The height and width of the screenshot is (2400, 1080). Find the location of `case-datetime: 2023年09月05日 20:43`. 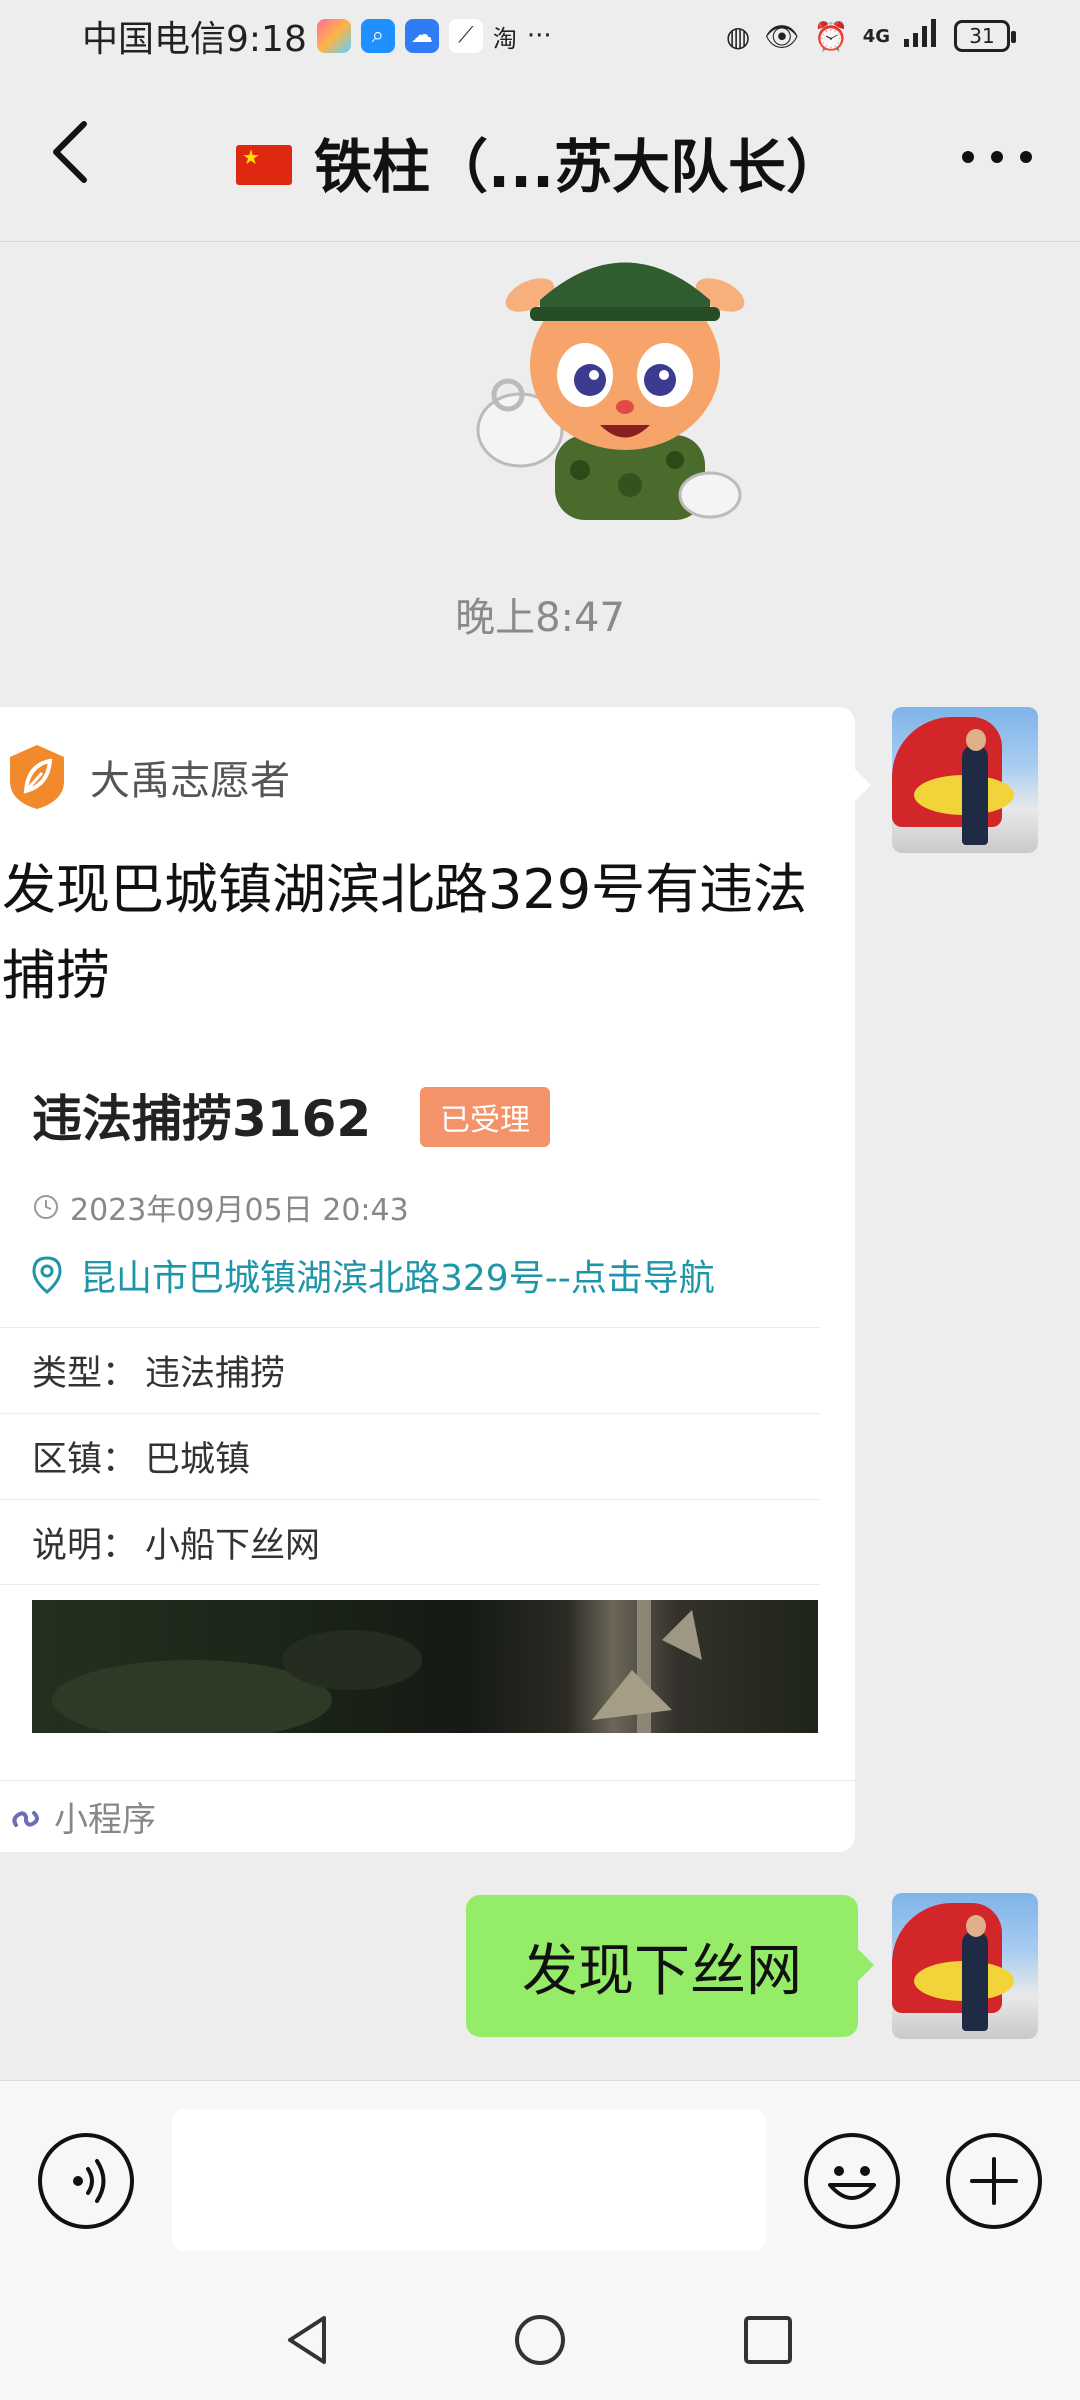

case-datetime: 2023年09月05日 20:43 is located at coordinates (220, 1207).